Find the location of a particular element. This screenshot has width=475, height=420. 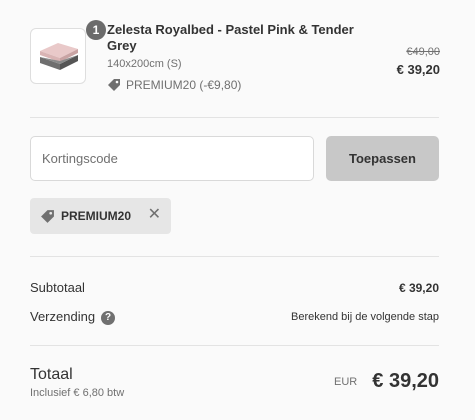

tax-note: Inclusief € 6,80 btw is located at coordinates (77, 393).